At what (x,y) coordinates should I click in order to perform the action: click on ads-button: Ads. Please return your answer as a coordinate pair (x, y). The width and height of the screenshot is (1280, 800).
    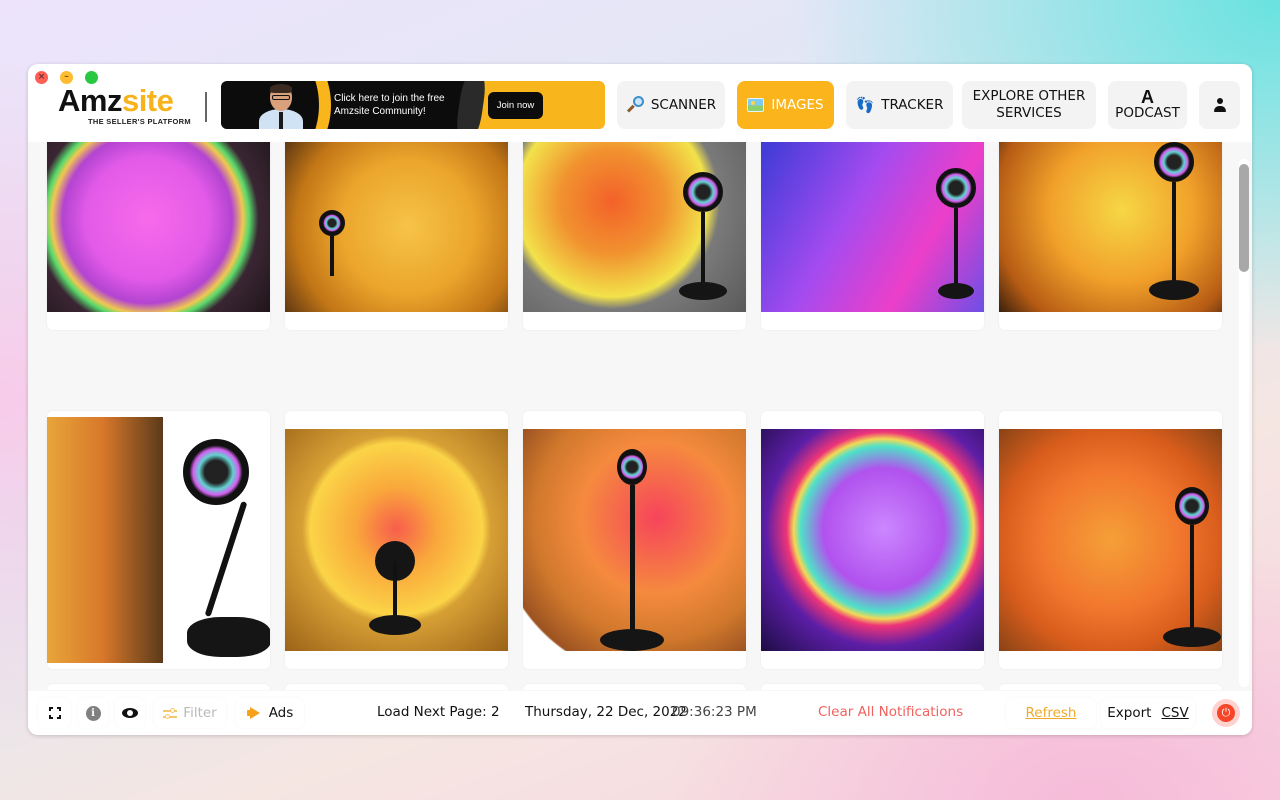
    Looking at the image, I should click on (270, 713).